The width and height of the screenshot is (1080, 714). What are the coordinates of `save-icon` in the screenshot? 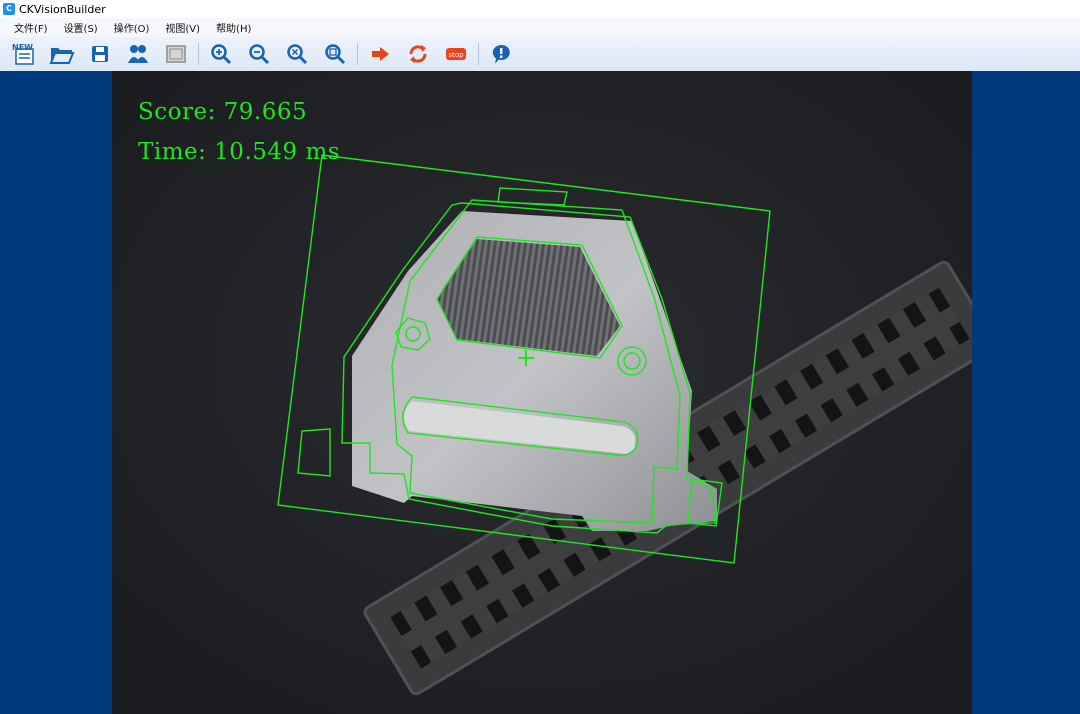 It's located at (100, 54).